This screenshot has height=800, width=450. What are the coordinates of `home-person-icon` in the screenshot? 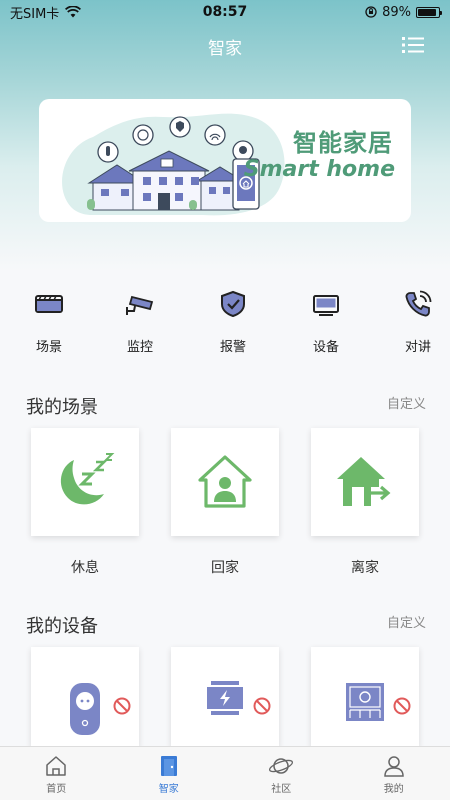 It's located at (225, 481).